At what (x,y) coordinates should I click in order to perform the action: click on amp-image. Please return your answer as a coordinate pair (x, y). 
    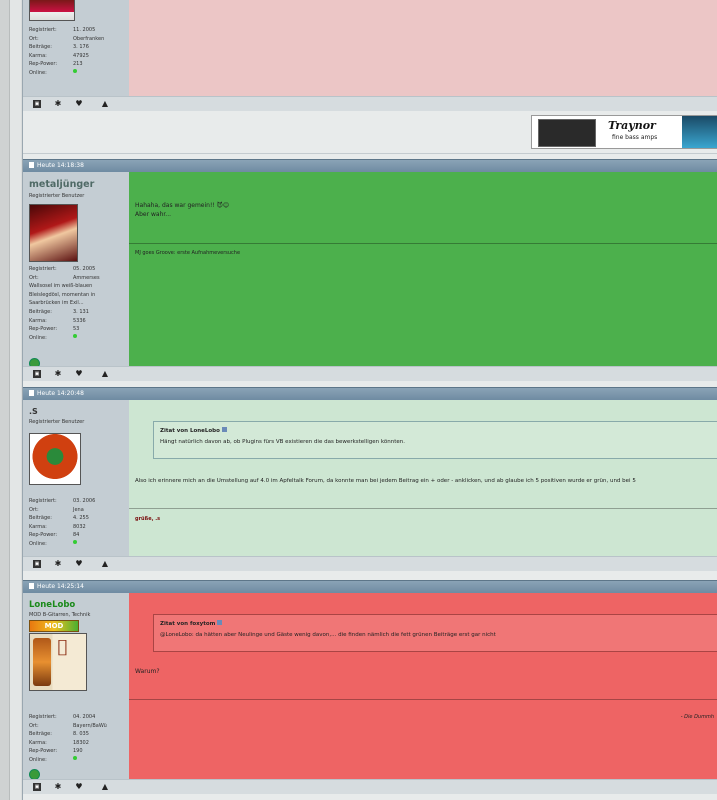
    Looking at the image, I should click on (567, 133).